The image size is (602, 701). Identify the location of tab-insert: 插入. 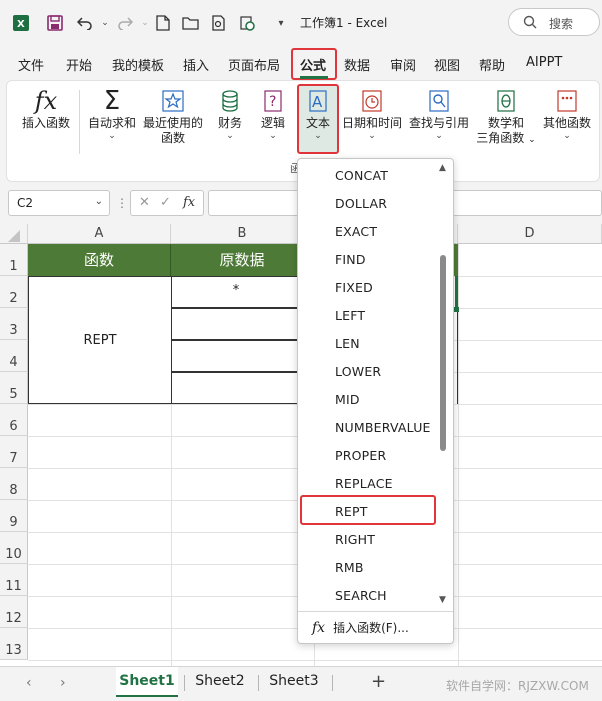
(196, 64).